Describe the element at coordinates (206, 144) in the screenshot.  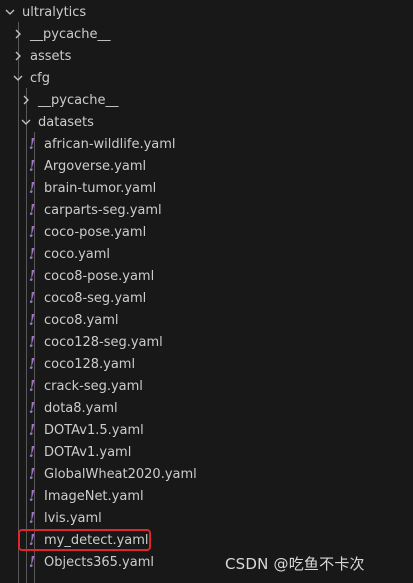
I see `file-item: ! african-wildlife.yaml` at that location.